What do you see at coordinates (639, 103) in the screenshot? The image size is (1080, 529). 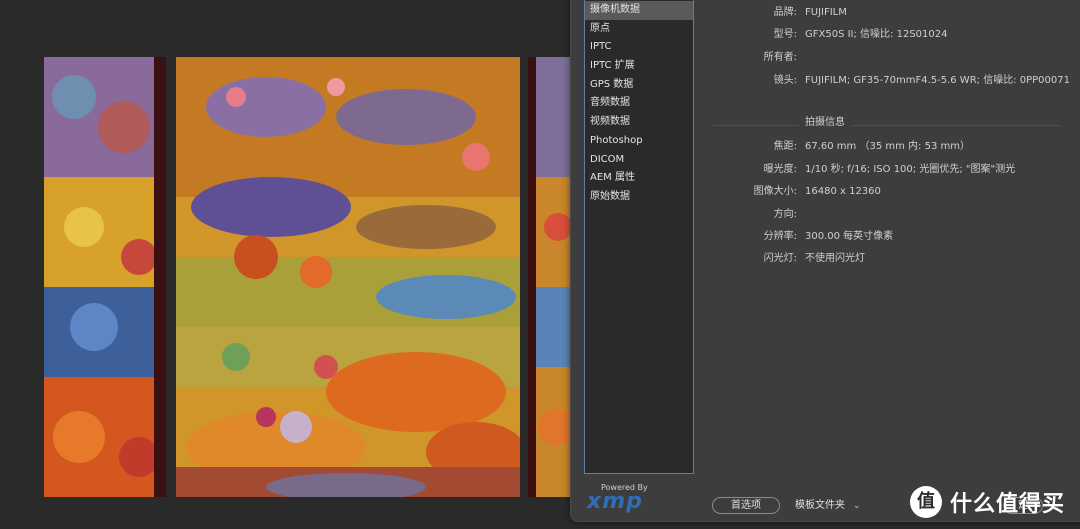 I see `category-audio-data: 音频数据` at bounding box center [639, 103].